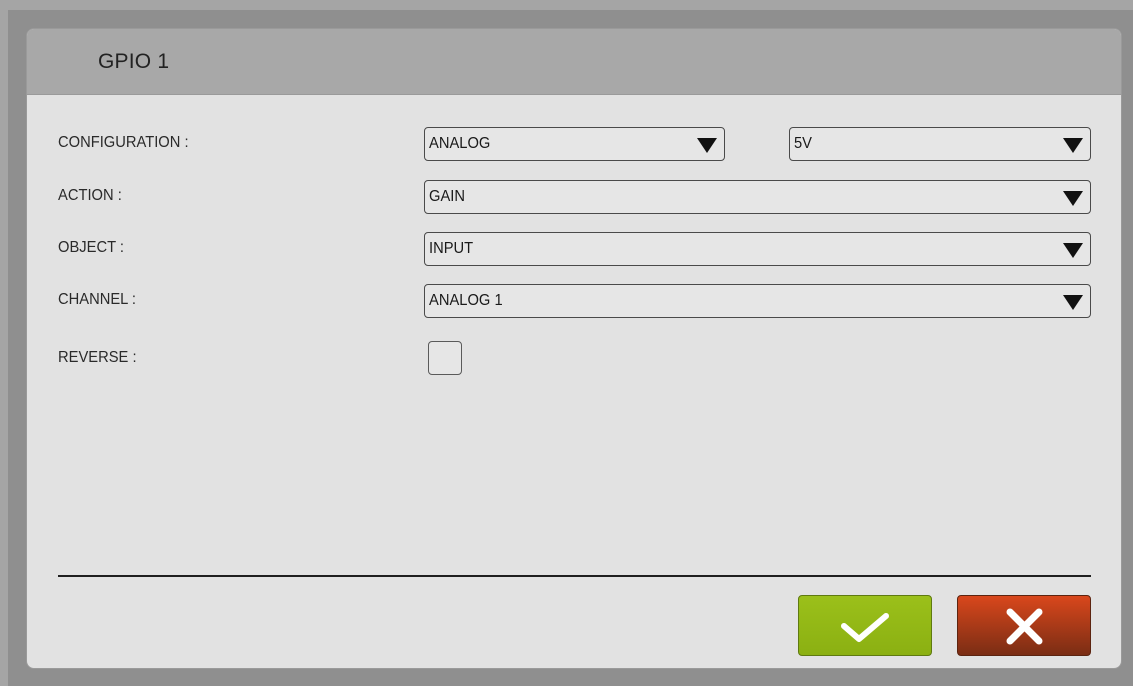  I want to click on checkmark-icon, so click(865, 627).